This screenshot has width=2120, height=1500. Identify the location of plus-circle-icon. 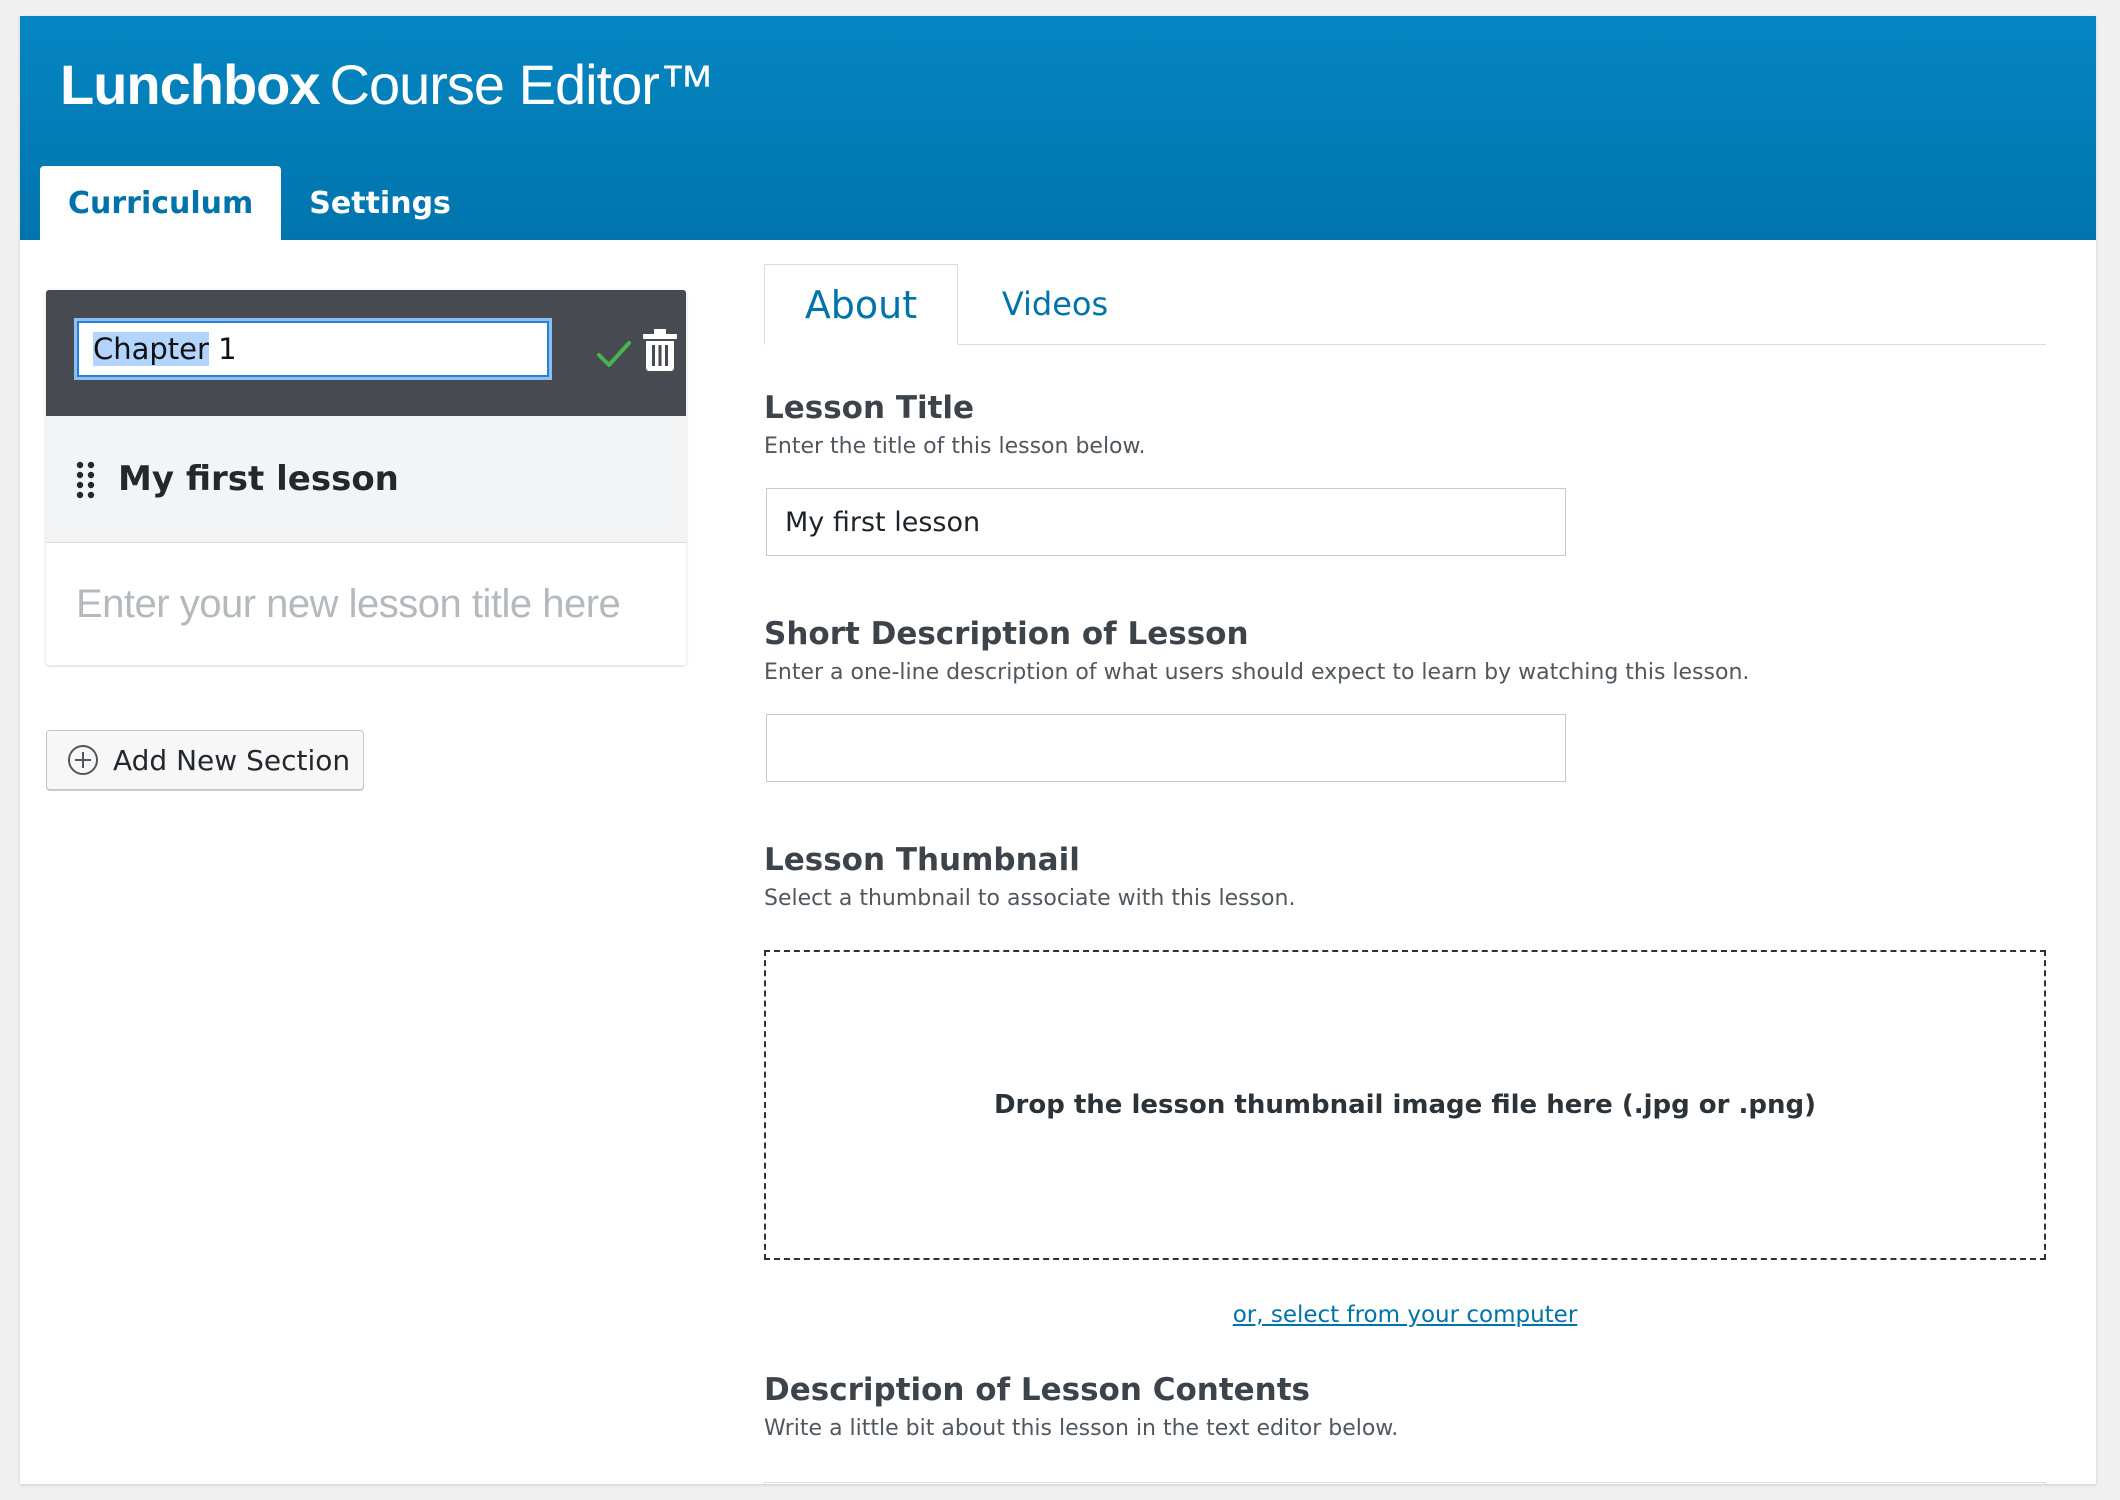
(83, 760).